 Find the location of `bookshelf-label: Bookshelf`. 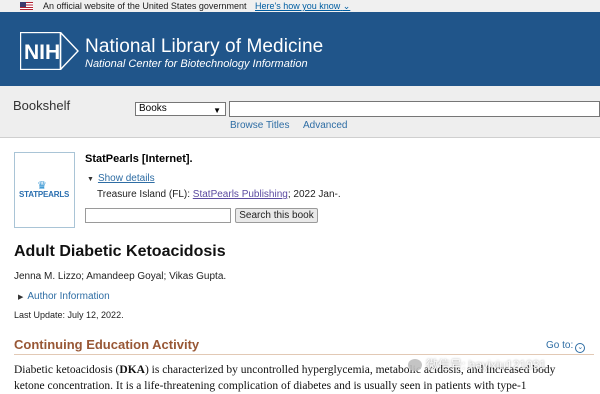

bookshelf-label: Bookshelf is located at coordinates (41, 105).